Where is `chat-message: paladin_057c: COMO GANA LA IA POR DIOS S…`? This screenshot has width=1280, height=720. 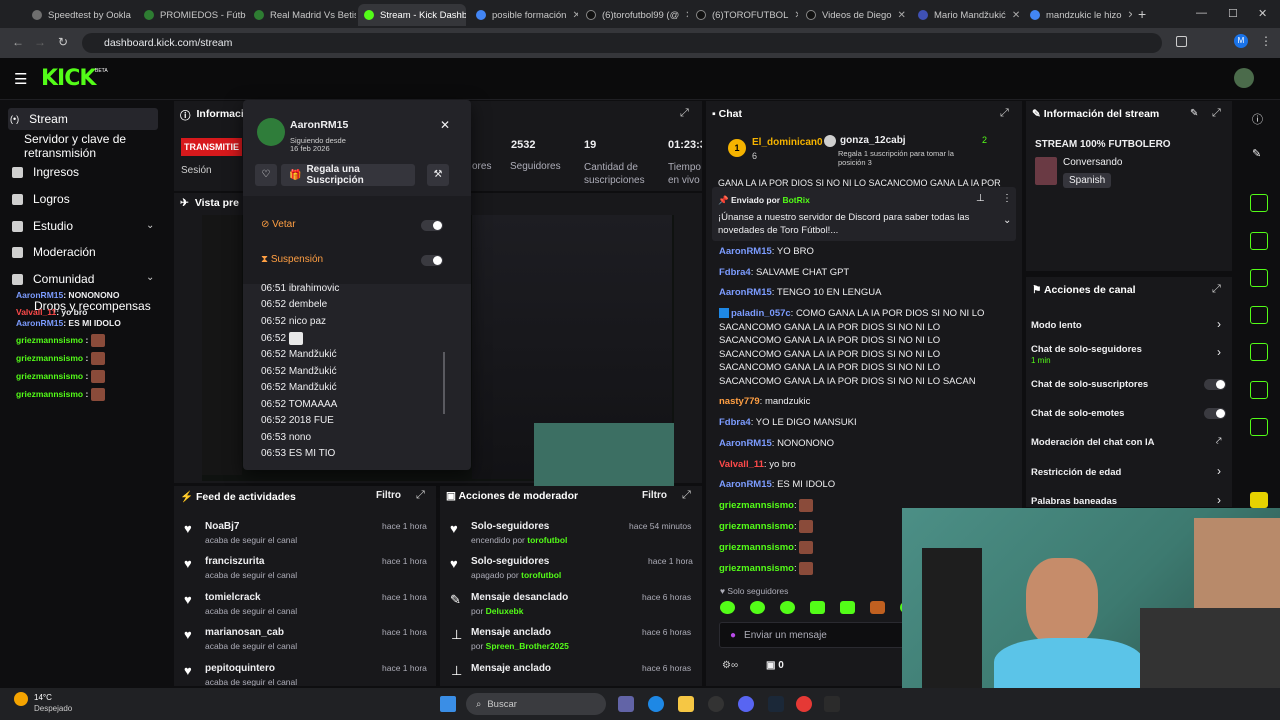
chat-message: paladin_057c: COMO GANA LA IA POR DIOS S… is located at coordinates (860, 347).